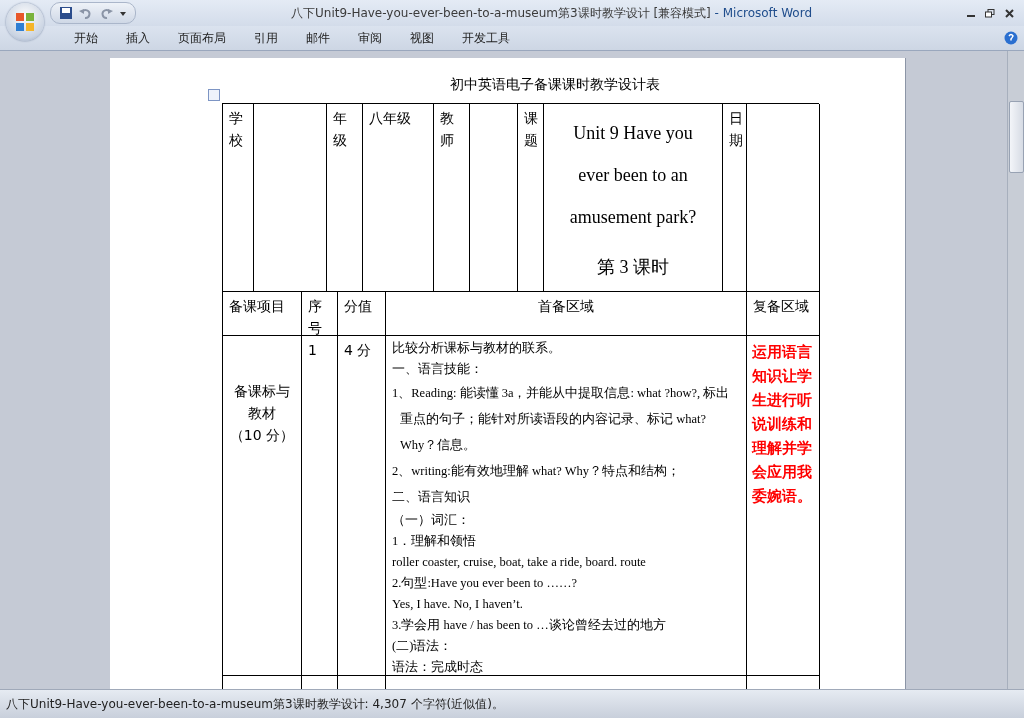 The width and height of the screenshot is (1024, 718). I want to click on ribbon-tab: 邮件, so click(318, 38).